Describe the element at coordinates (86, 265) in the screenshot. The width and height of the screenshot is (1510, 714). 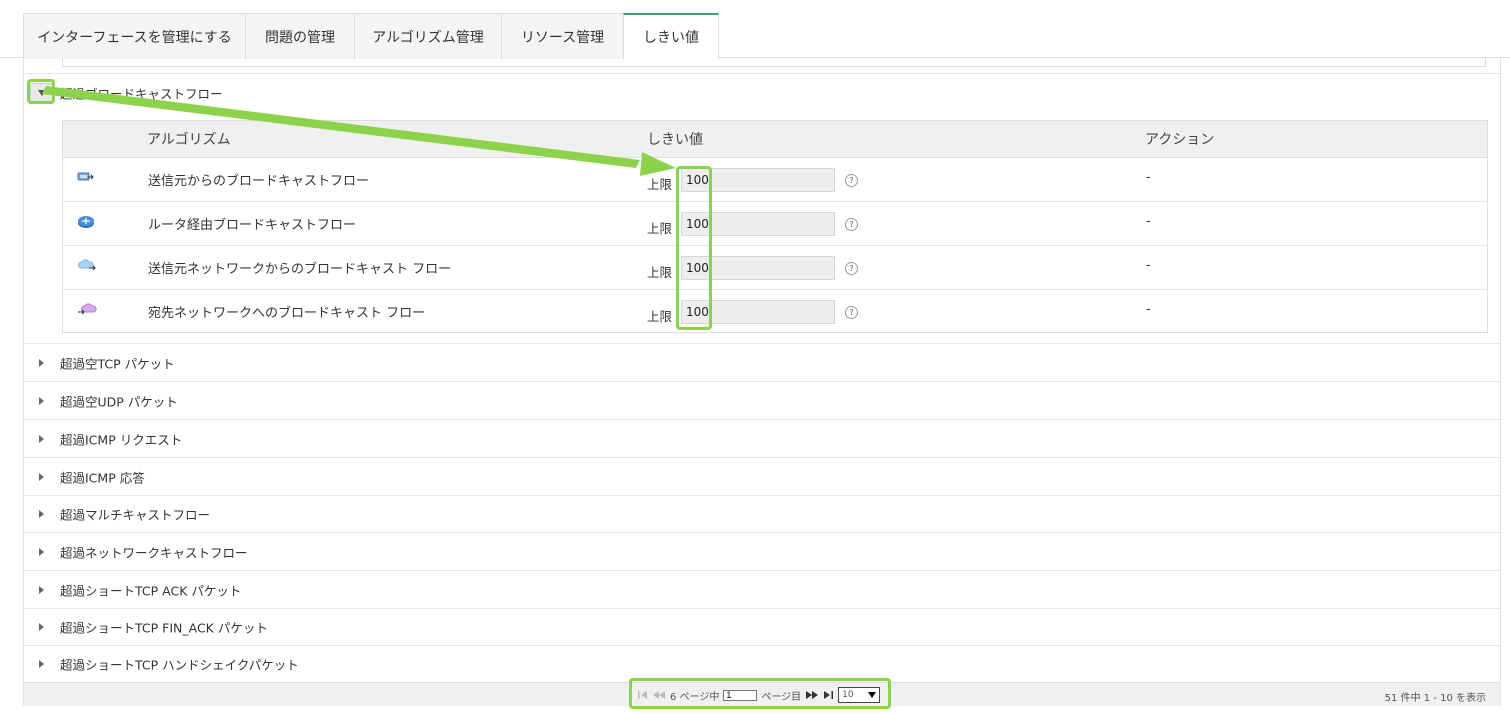
I see `cloud-out-icon` at that location.